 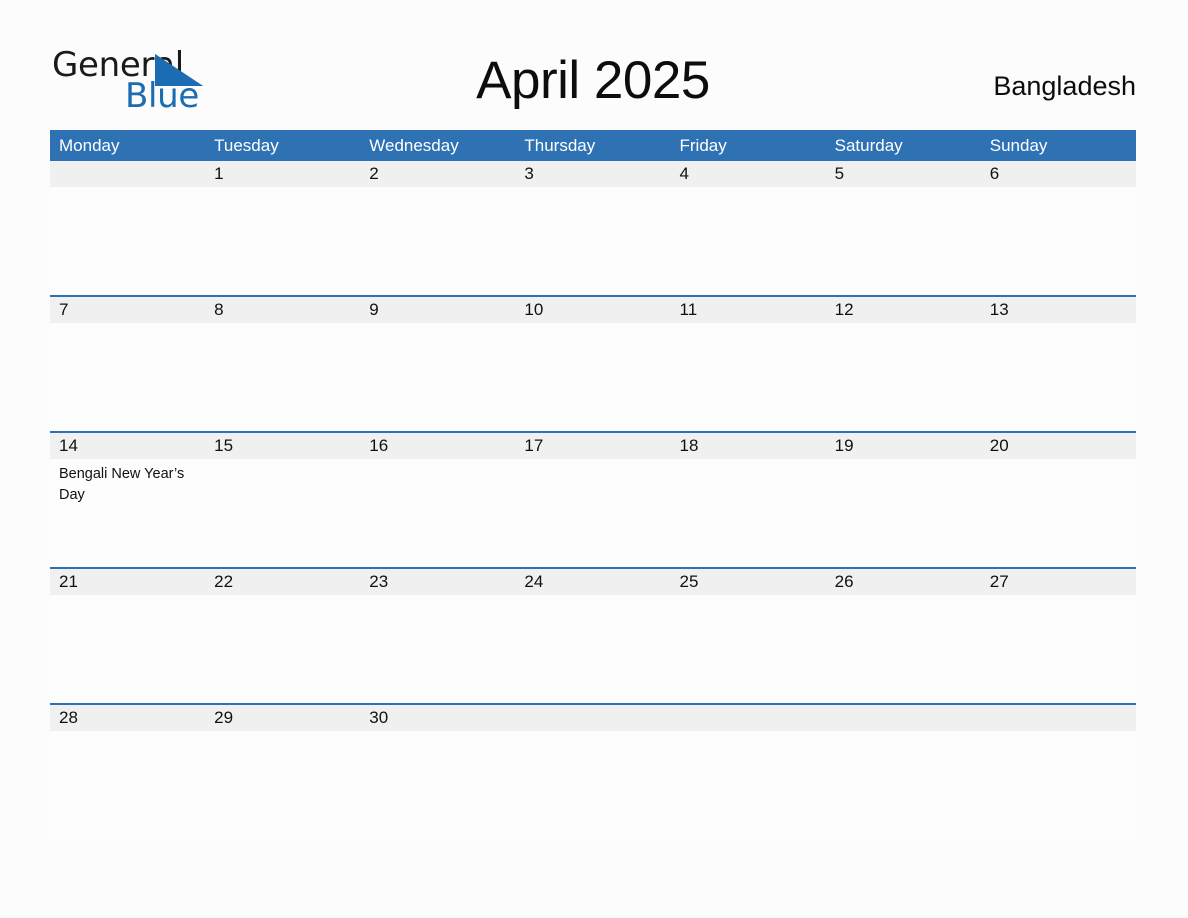 What do you see at coordinates (560, 145) in the screenshot?
I see `weekday-header-thursday: Thursday` at bounding box center [560, 145].